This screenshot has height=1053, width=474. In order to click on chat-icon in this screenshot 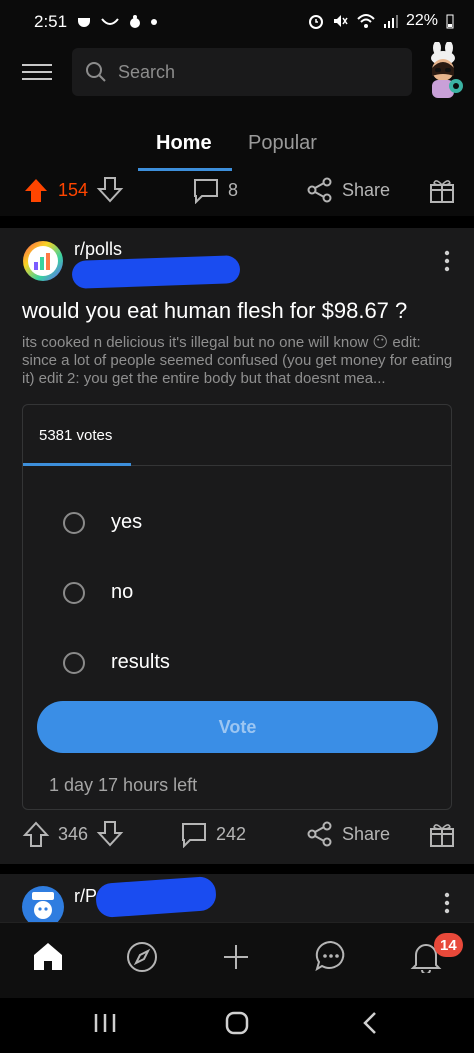, I will do `click(331, 956)`.